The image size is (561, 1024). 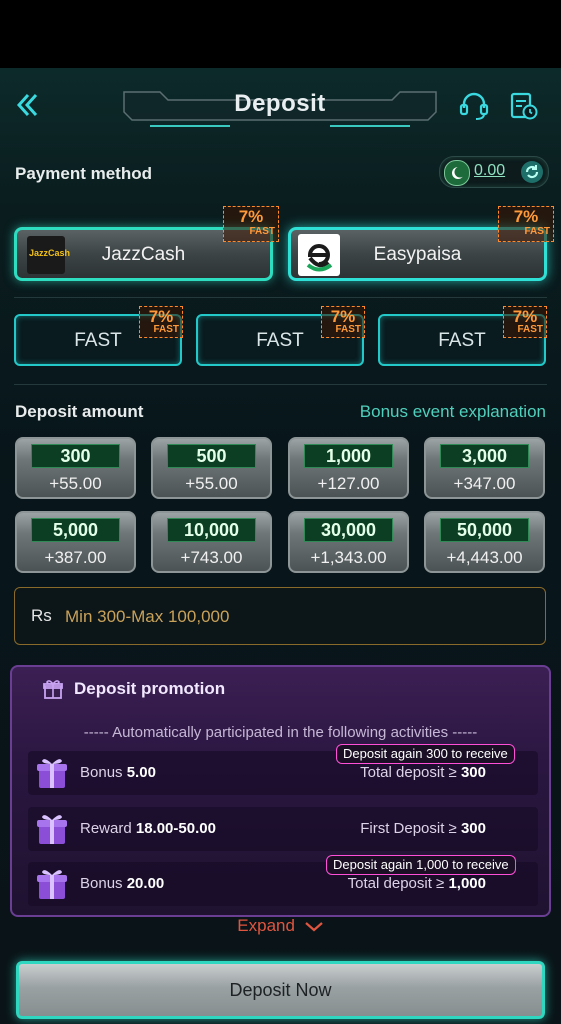 I want to click on deposit-now-button: Deposit Now, so click(x=280, y=990).